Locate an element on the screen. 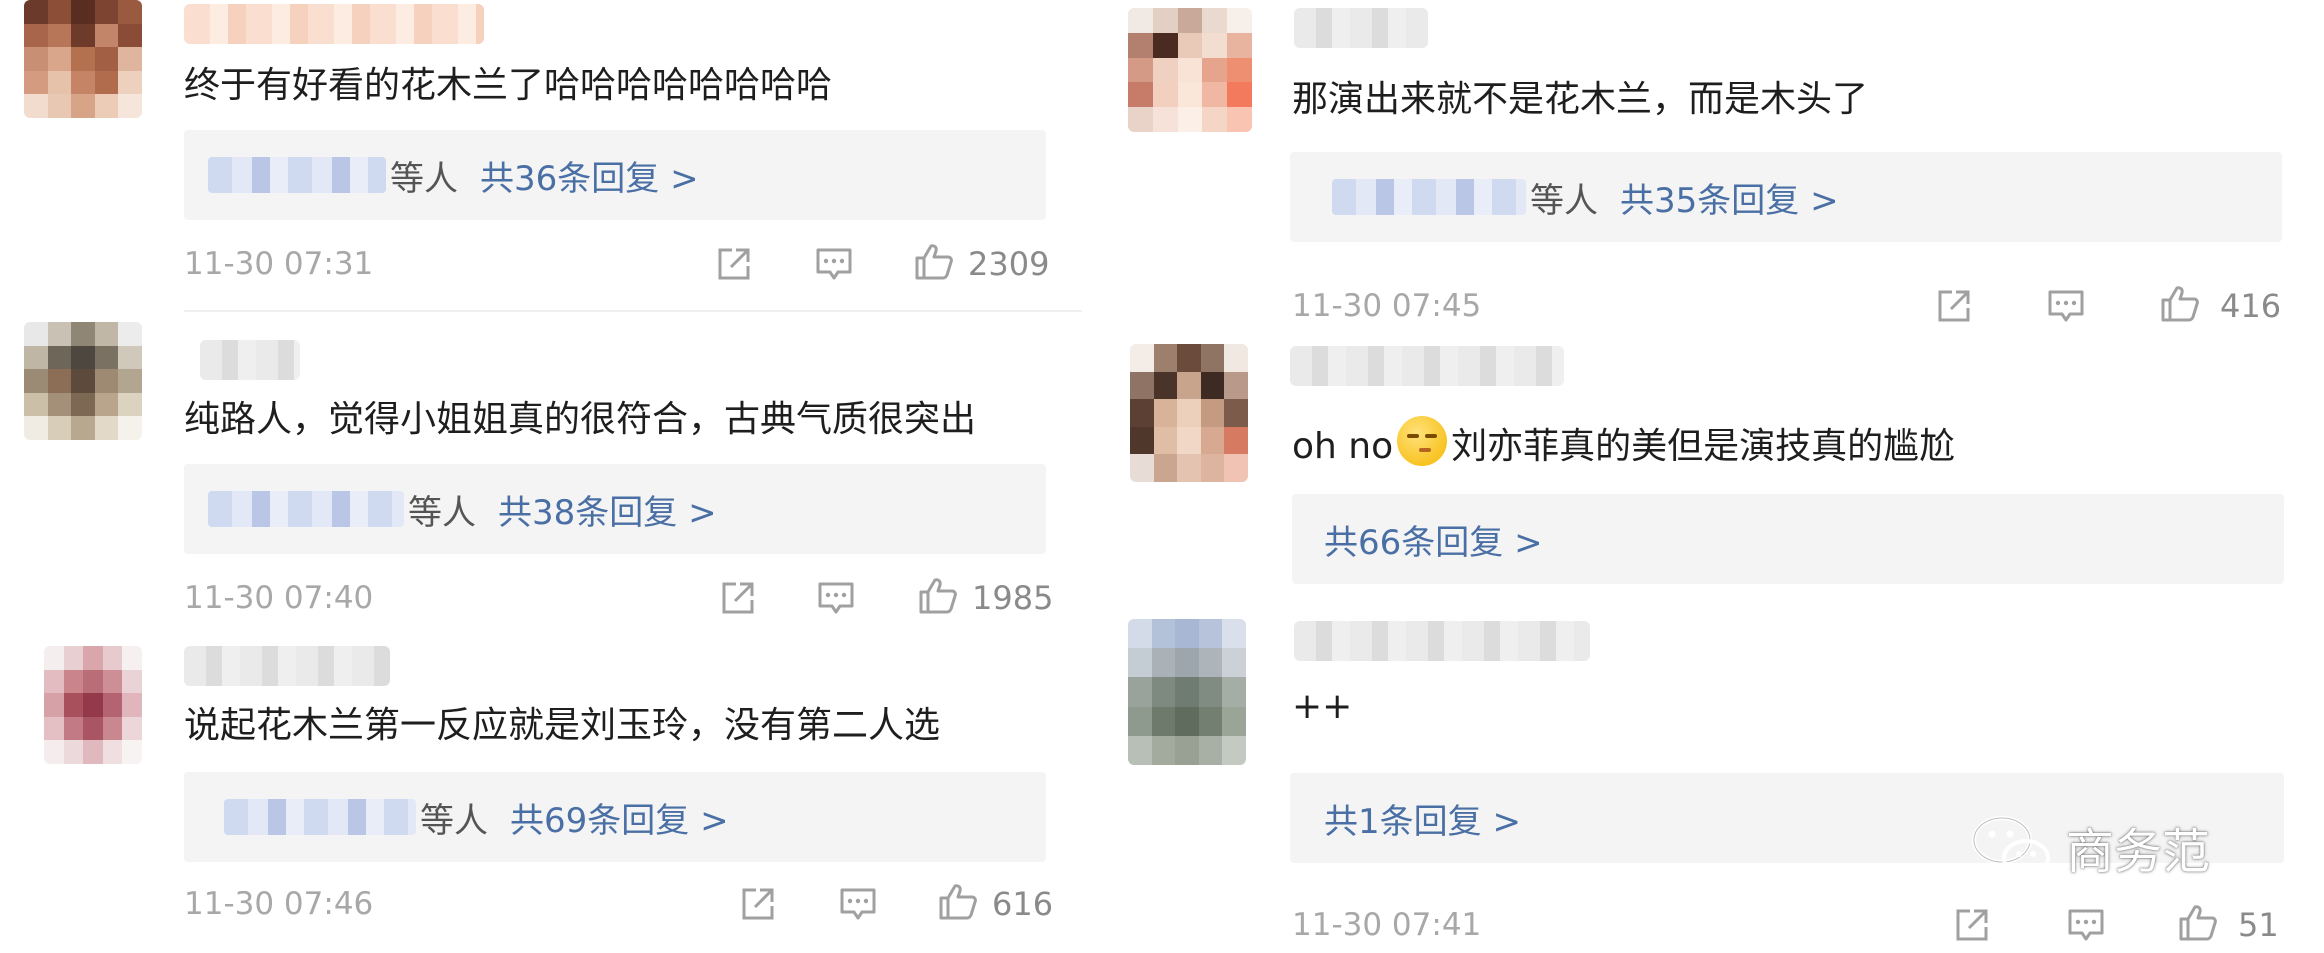  reply-count-link: 共36条回复 > is located at coordinates (589, 175).